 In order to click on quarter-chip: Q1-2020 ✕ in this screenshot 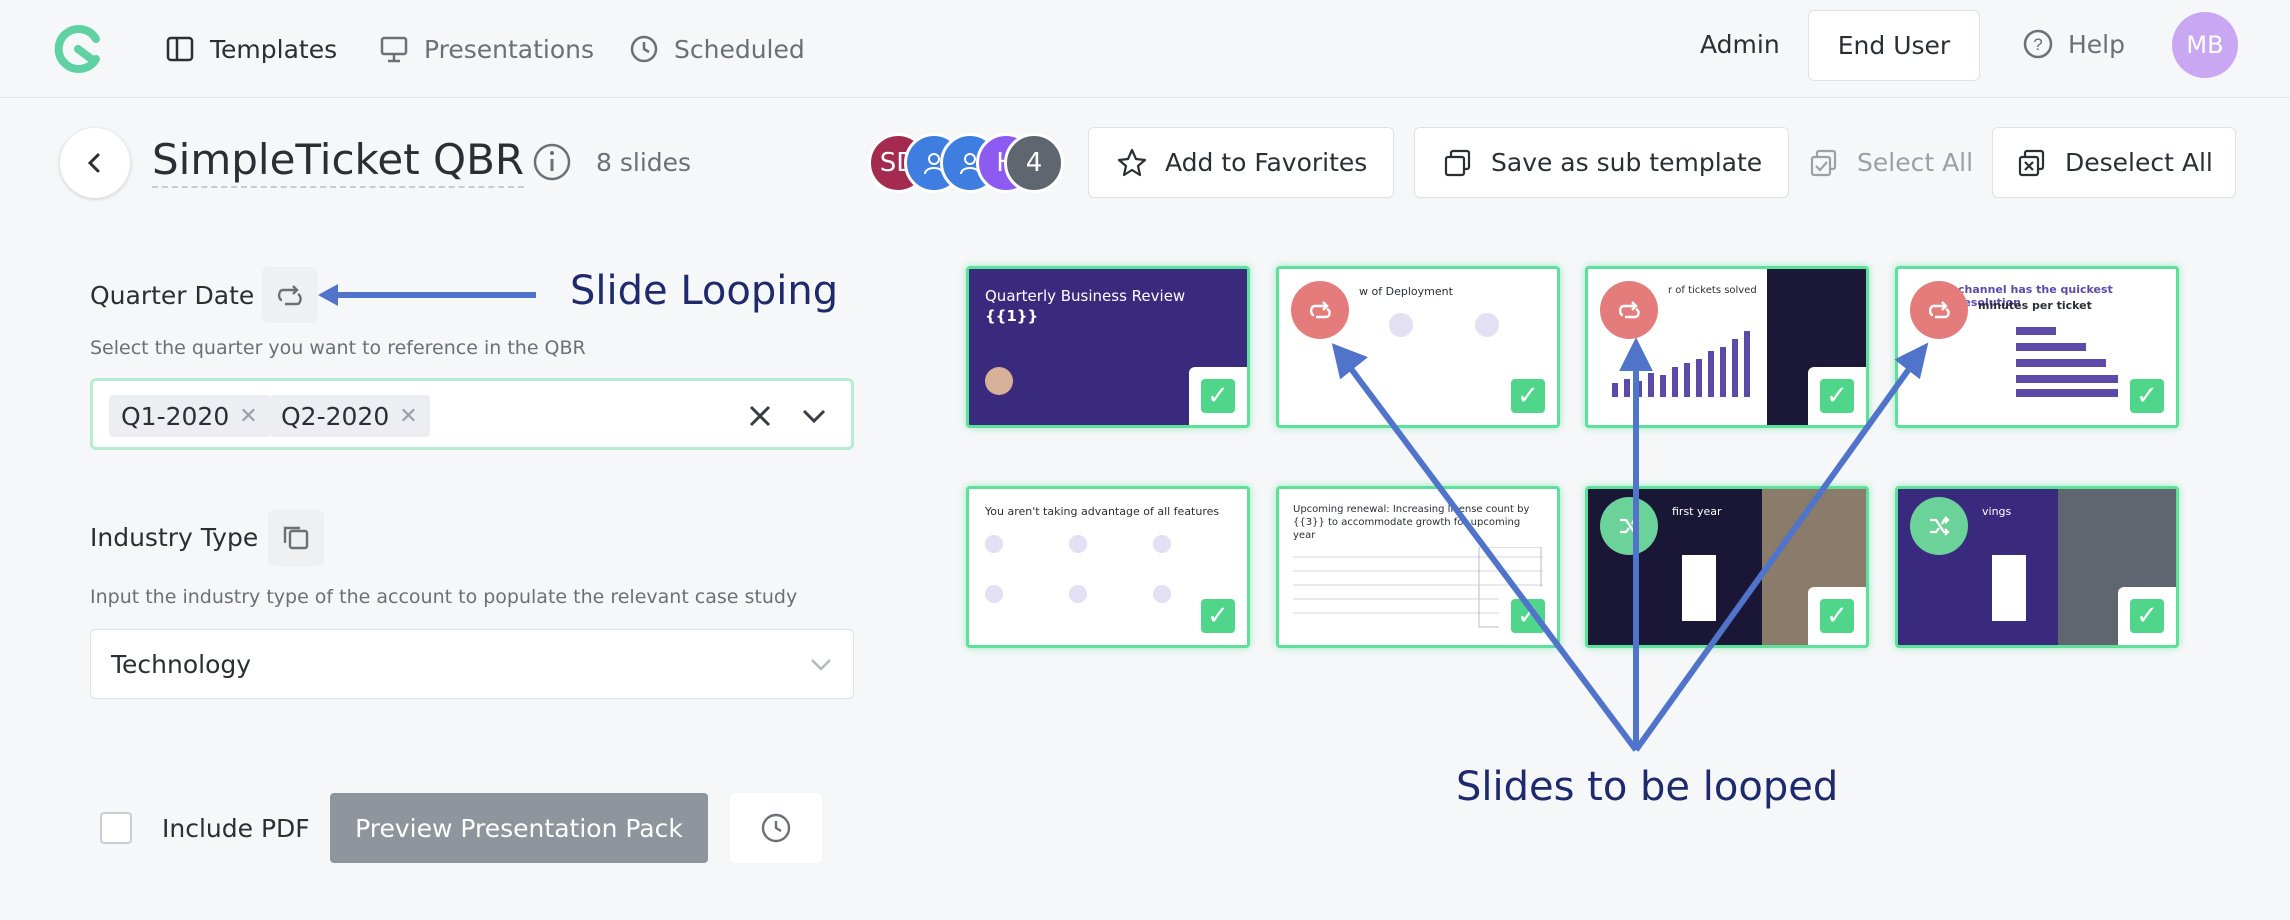, I will do `click(189, 416)`.